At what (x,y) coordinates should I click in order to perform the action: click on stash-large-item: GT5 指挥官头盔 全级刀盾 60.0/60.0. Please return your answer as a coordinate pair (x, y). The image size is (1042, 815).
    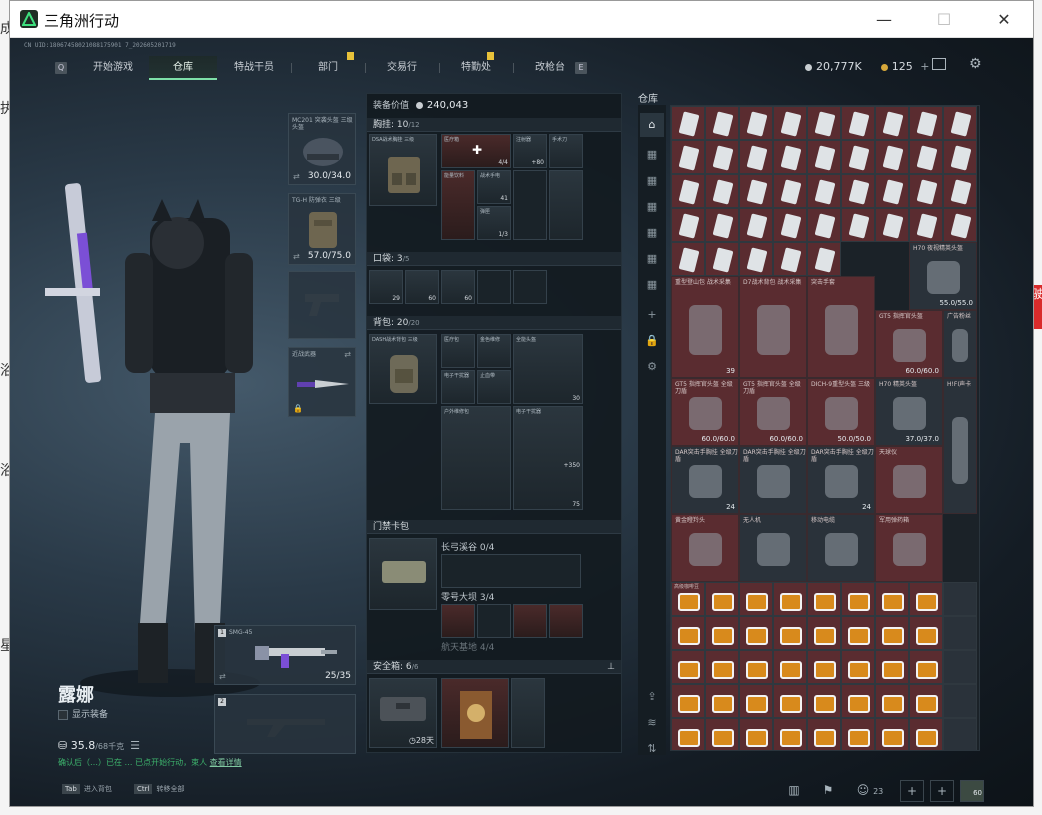
    Looking at the image, I should click on (773, 412).